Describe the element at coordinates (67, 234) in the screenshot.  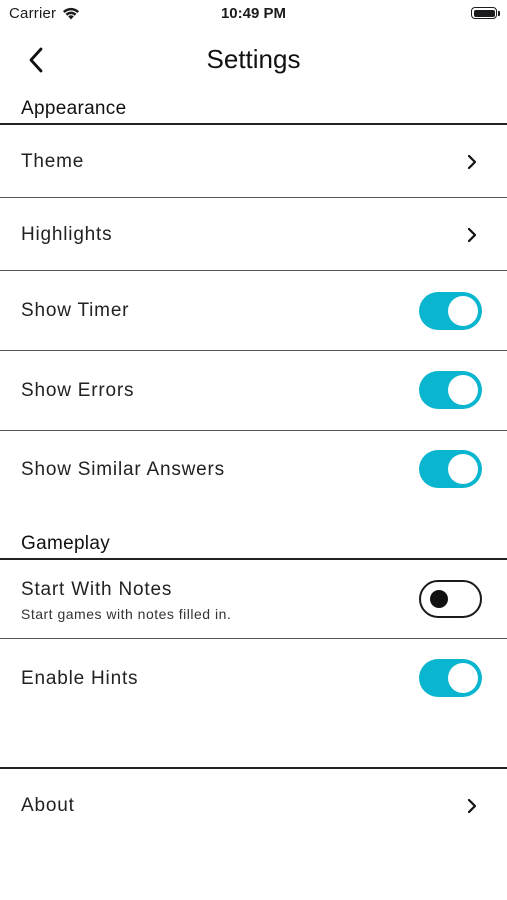
I see `setting-label: Highlights` at that location.